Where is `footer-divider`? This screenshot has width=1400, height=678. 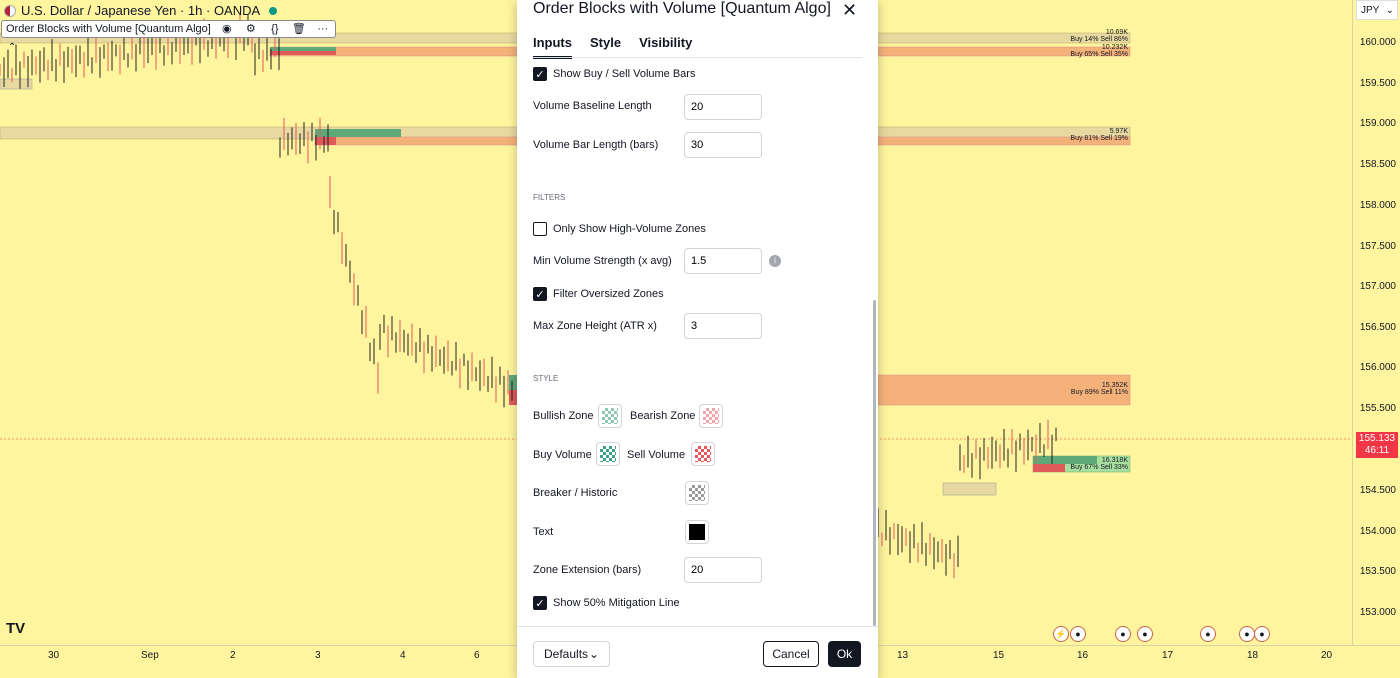
footer-divider is located at coordinates (697, 626).